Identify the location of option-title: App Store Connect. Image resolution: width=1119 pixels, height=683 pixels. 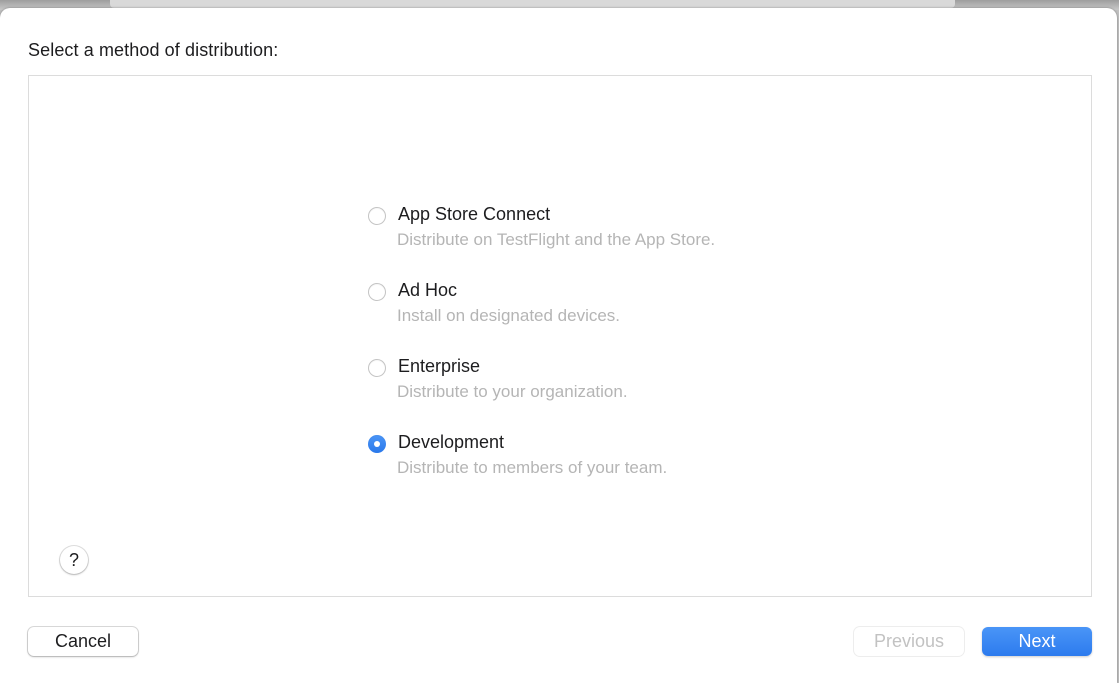
(474, 214).